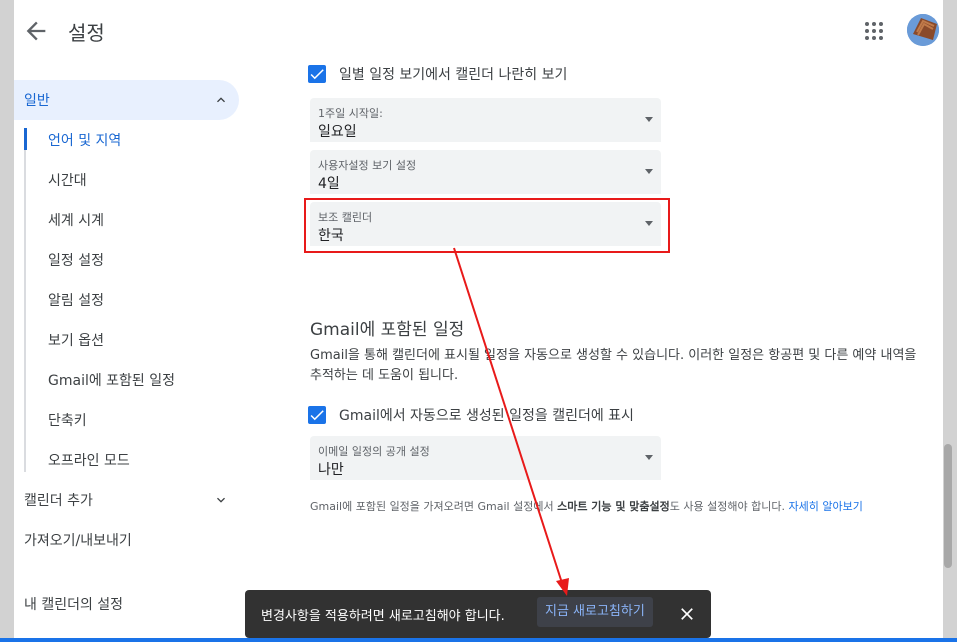 The width and height of the screenshot is (957, 642). Describe the element at coordinates (67, 180) in the screenshot. I see `sidebar-item-timezone: 시간대` at that location.